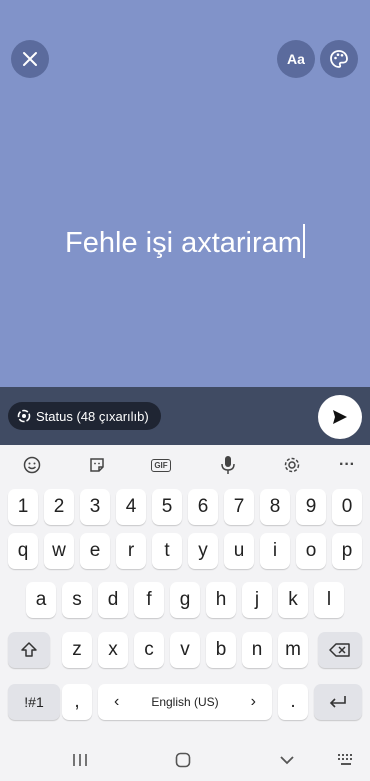 The height and width of the screenshot is (781, 370). I want to click on key-label: 2, so click(59, 506).